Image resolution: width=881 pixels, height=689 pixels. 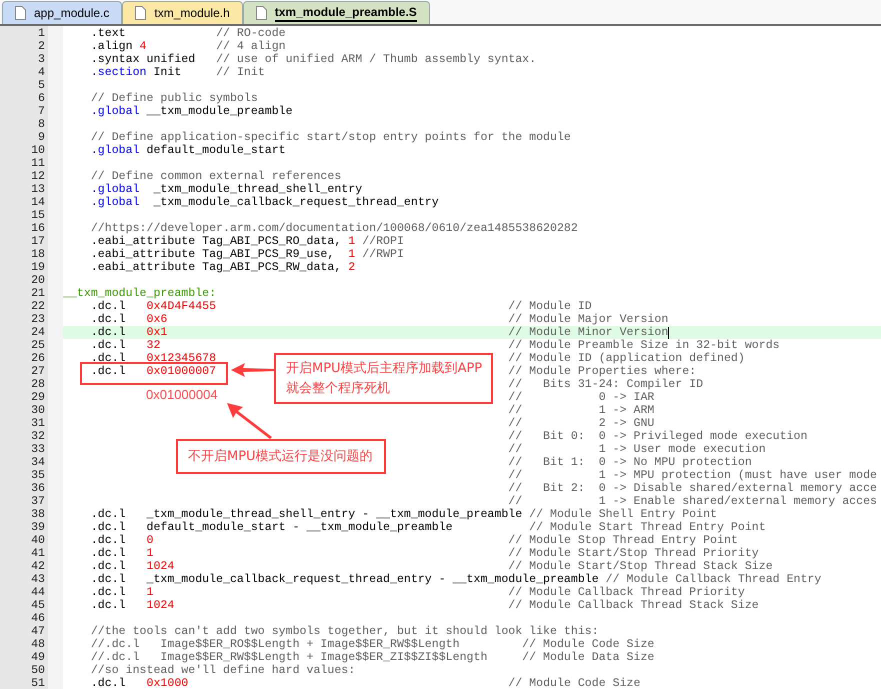 I want to click on code-comment: // Module Shell Entry Point, so click(x=623, y=514).